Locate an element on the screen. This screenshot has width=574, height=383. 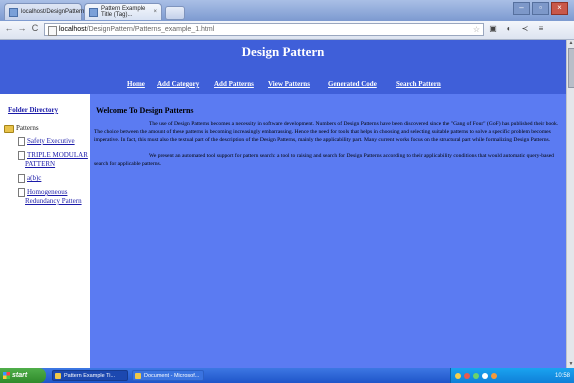
nav-link-view-patterns: View Patterns is located at coordinates (289, 84).